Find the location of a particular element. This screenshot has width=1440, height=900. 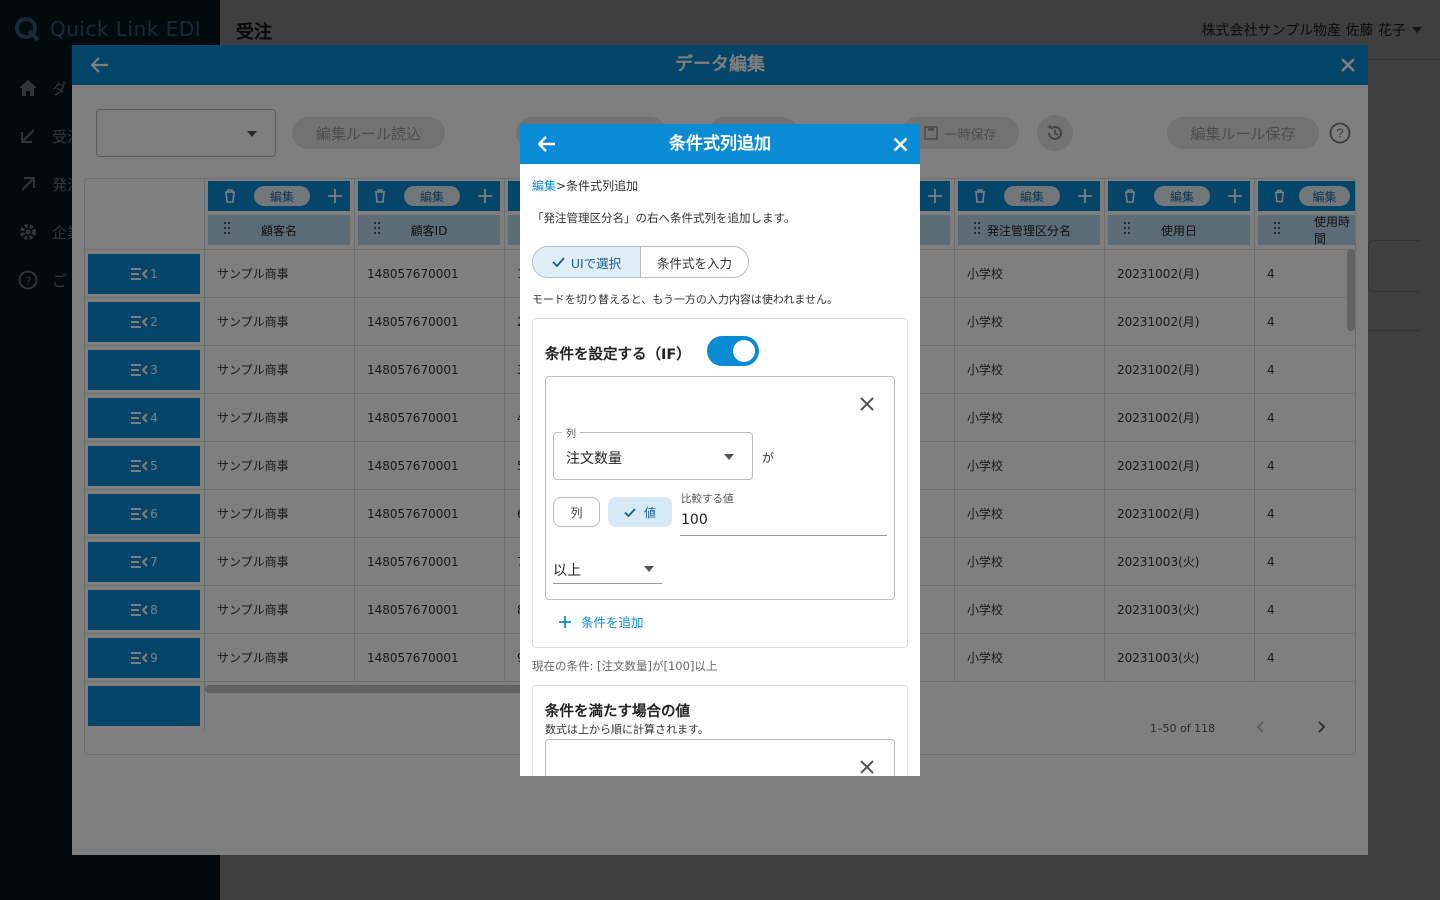

operator-select: 以上 is located at coordinates (607, 569).